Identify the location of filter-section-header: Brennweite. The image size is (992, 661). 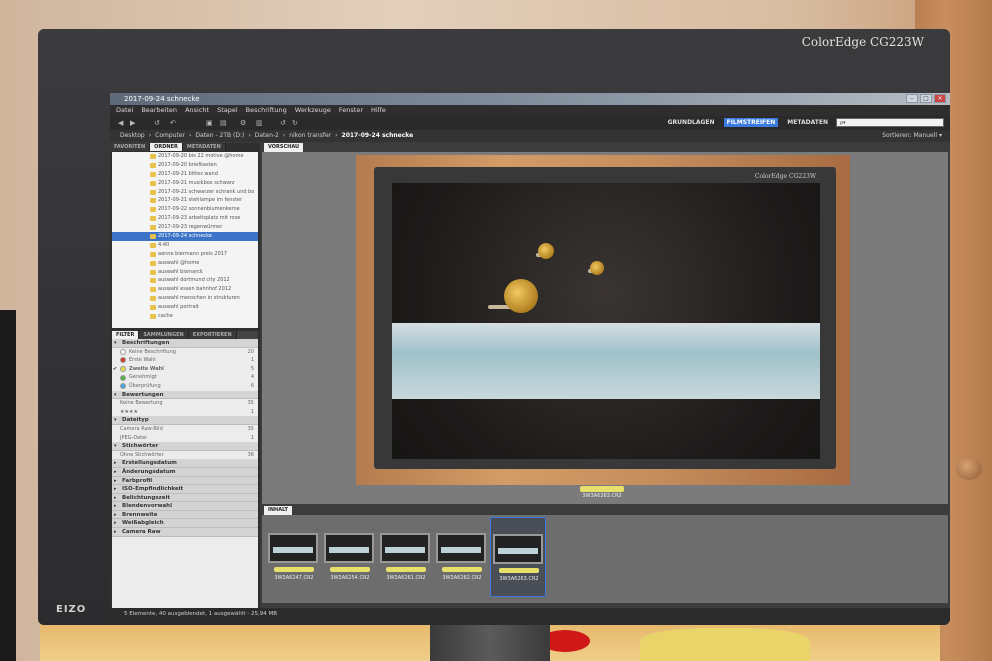
(185, 515).